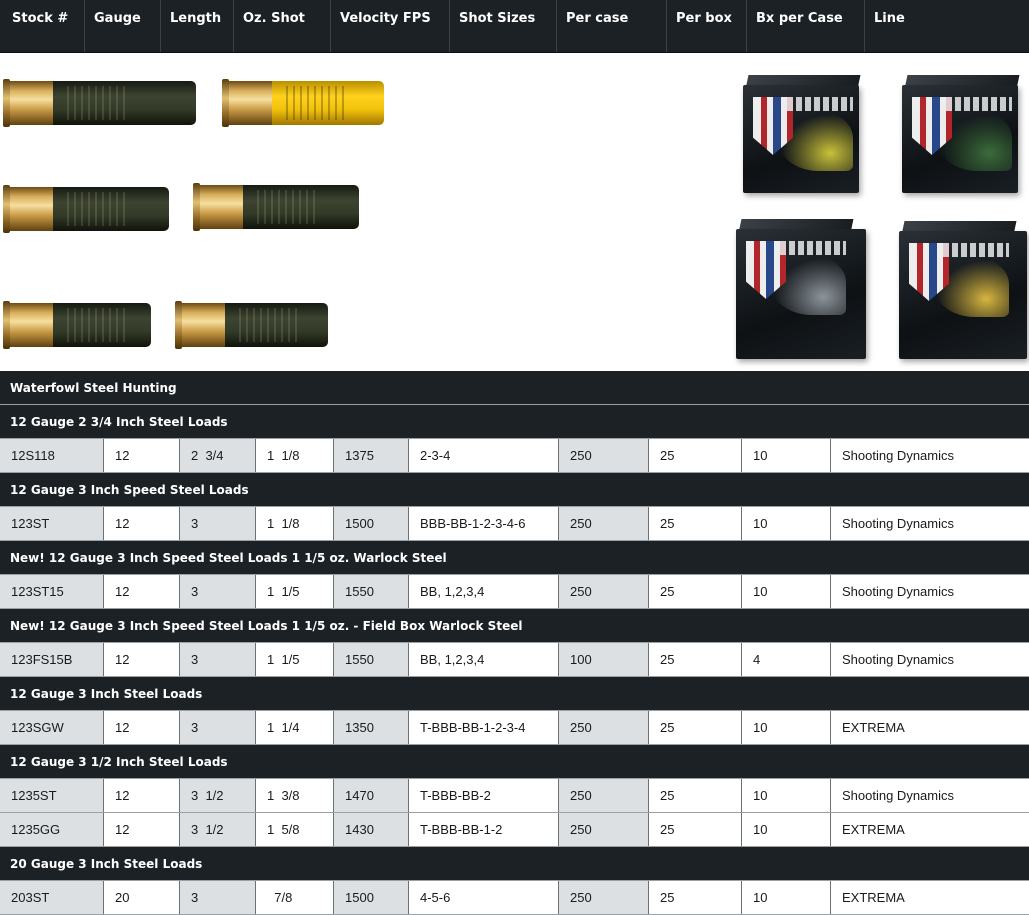 The height and width of the screenshot is (915, 1029). What do you see at coordinates (371, 591) in the screenshot?
I see `velocity-cell: 1550` at bounding box center [371, 591].